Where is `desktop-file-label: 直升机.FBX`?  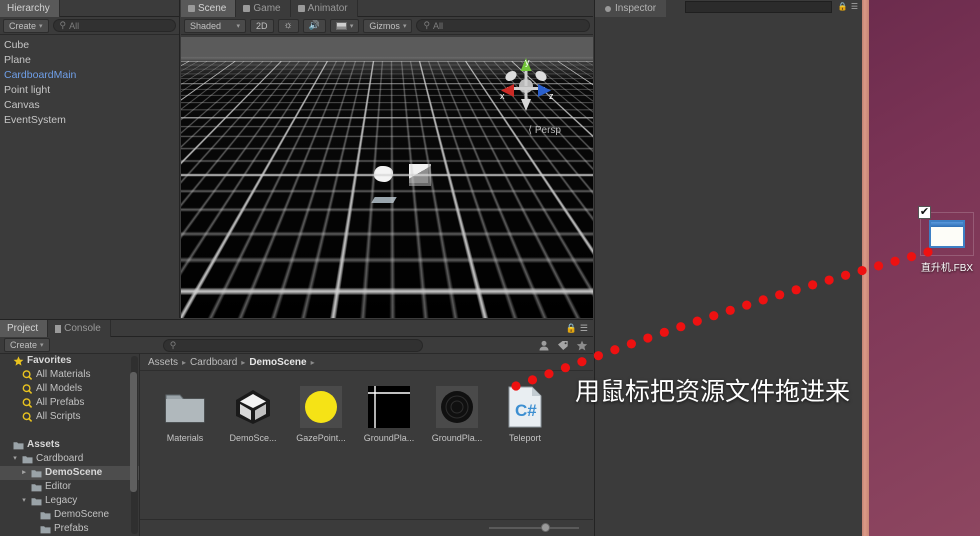 desktop-file-label: 直升机.FBX is located at coordinates (947, 268).